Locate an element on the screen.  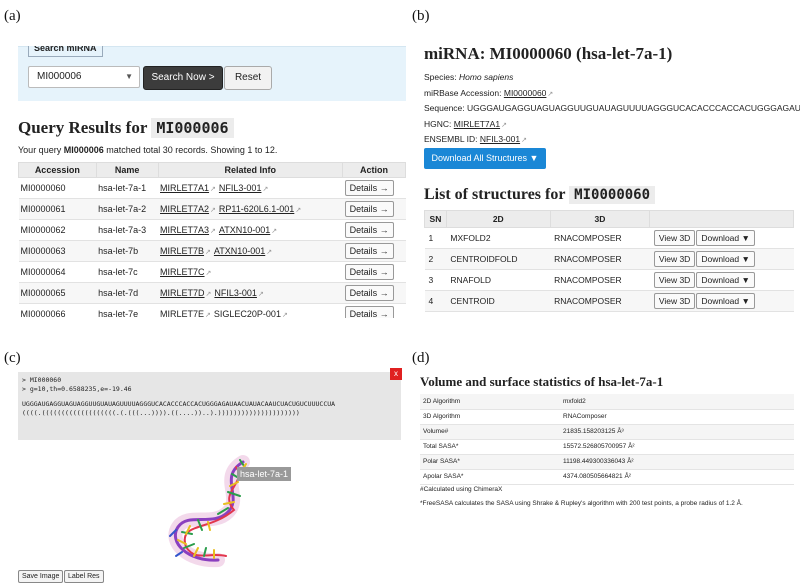
cell-sn: 3 is located at coordinates (435, 280).